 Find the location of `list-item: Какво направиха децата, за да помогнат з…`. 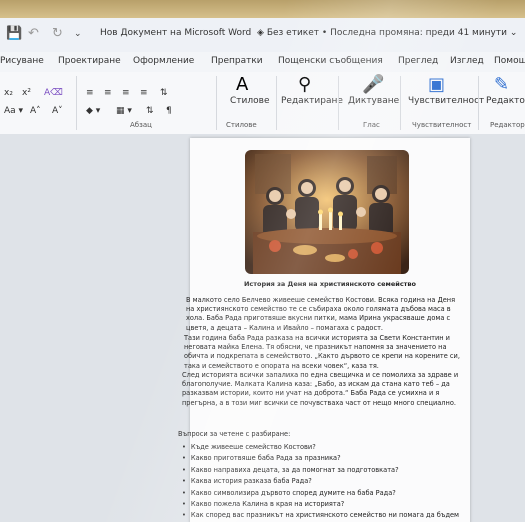

list-item: Какво направиха децата, за да помогнат з… is located at coordinates (320, 470).